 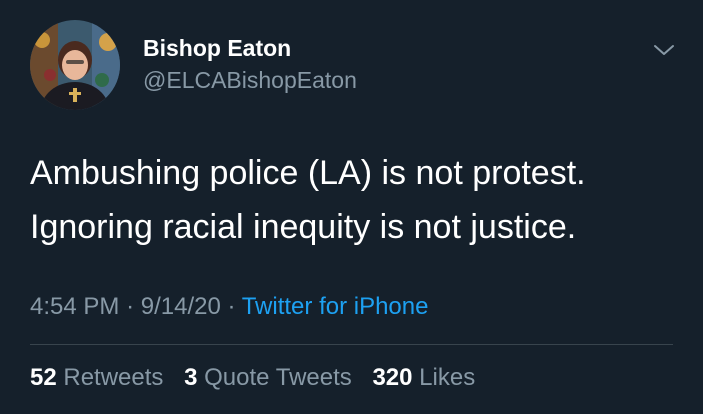 I want to click on tweet-date: 9/14/20, so click(x=181, y=306).